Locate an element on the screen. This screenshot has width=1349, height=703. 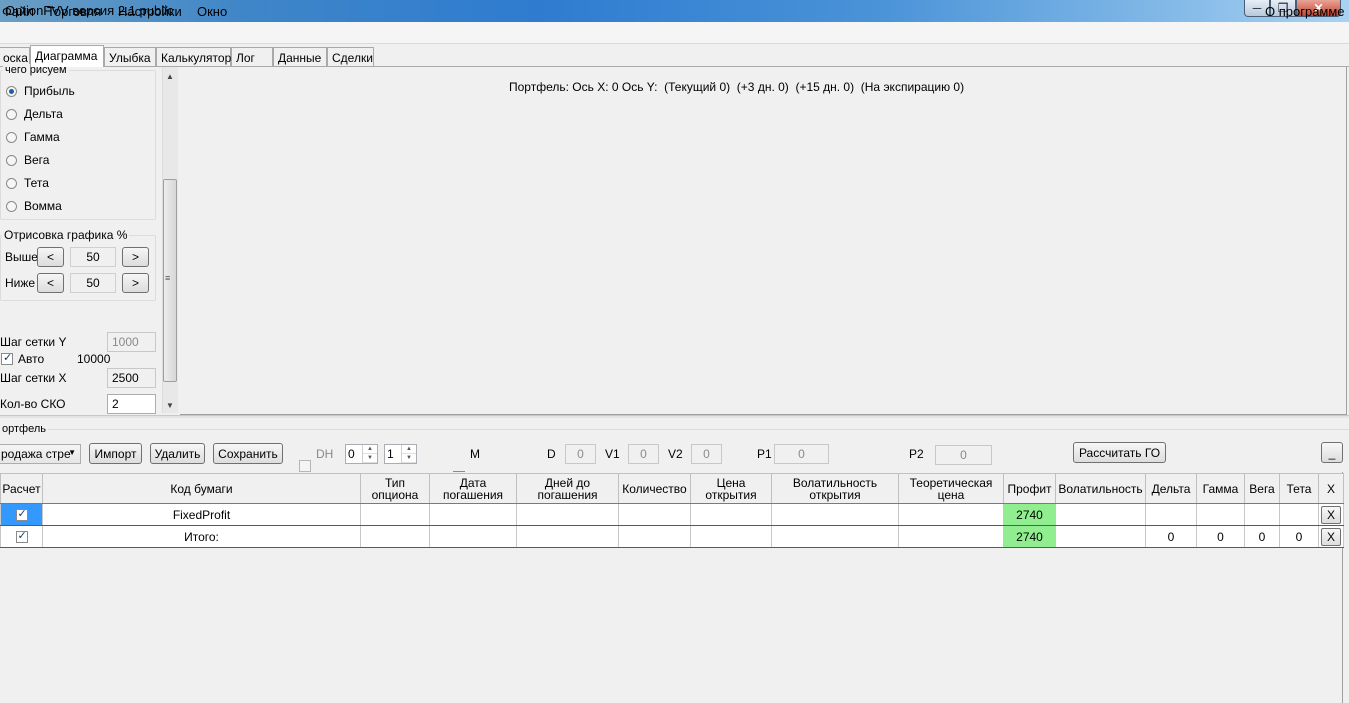
spin-1-arrows: ▲ ▼ is located at coordinates (369, 454).